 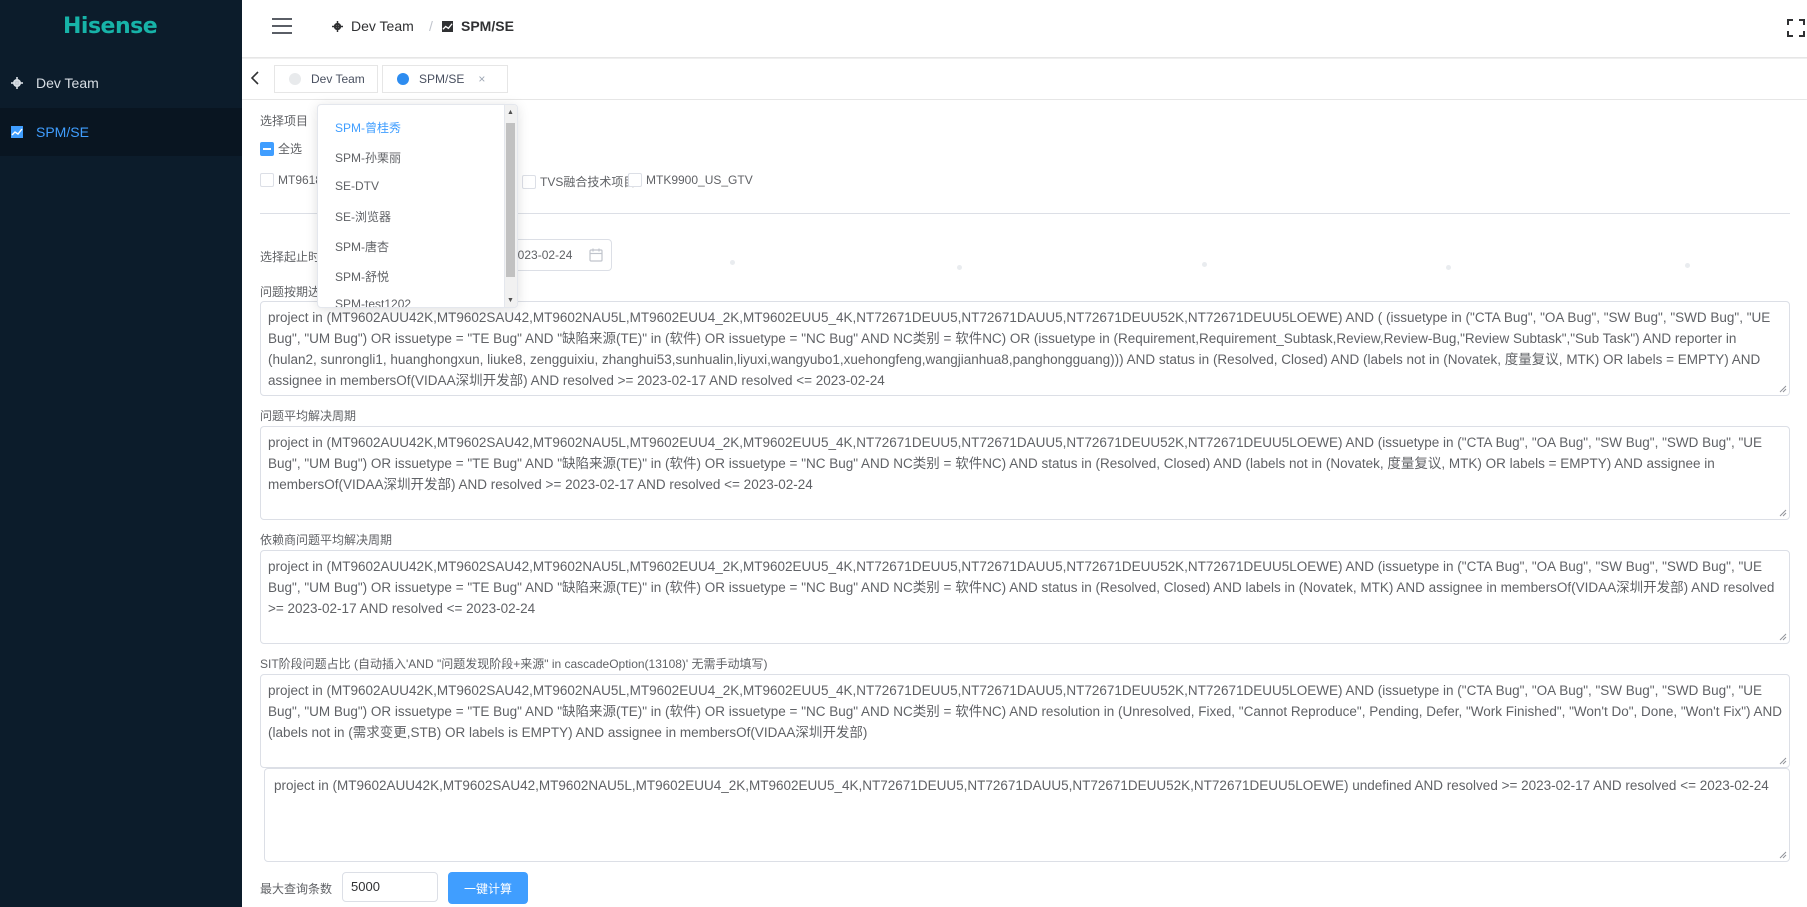 I want to click on hisense-logo: Hisense, so click(x=110, y=26).